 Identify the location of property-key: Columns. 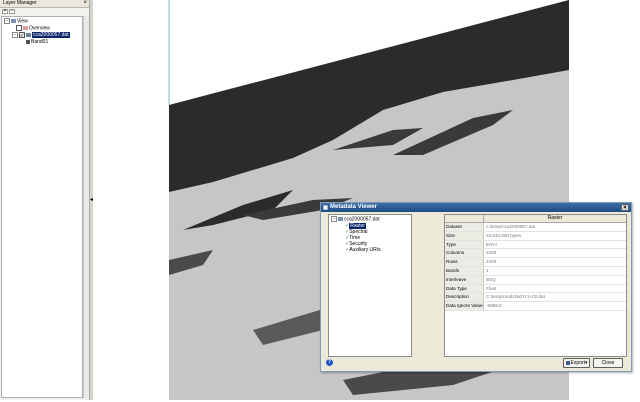
(464, 253).